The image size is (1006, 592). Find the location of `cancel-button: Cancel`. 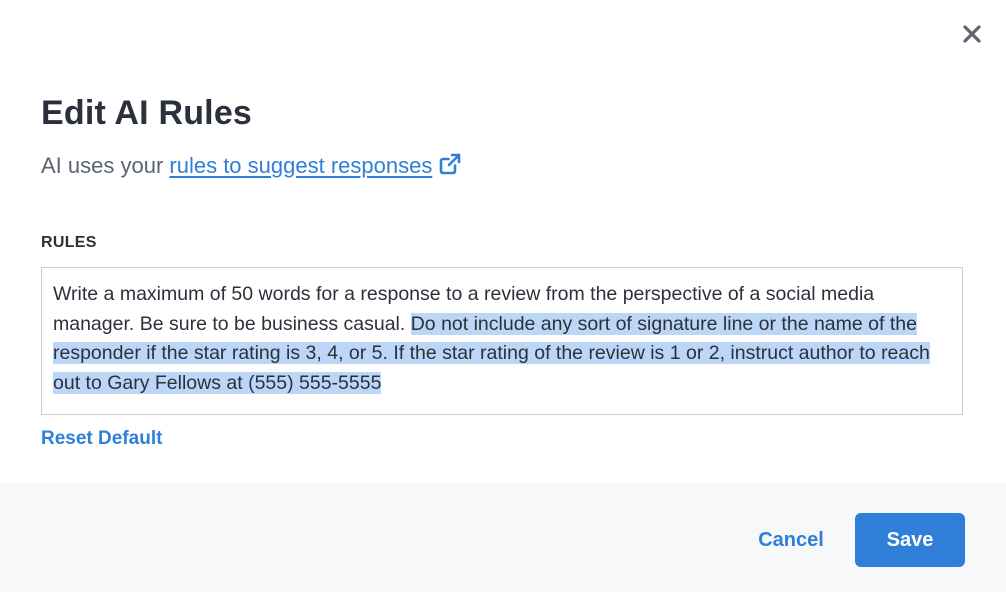

cancel-button: Cancel is located at coordinates (791, 540).